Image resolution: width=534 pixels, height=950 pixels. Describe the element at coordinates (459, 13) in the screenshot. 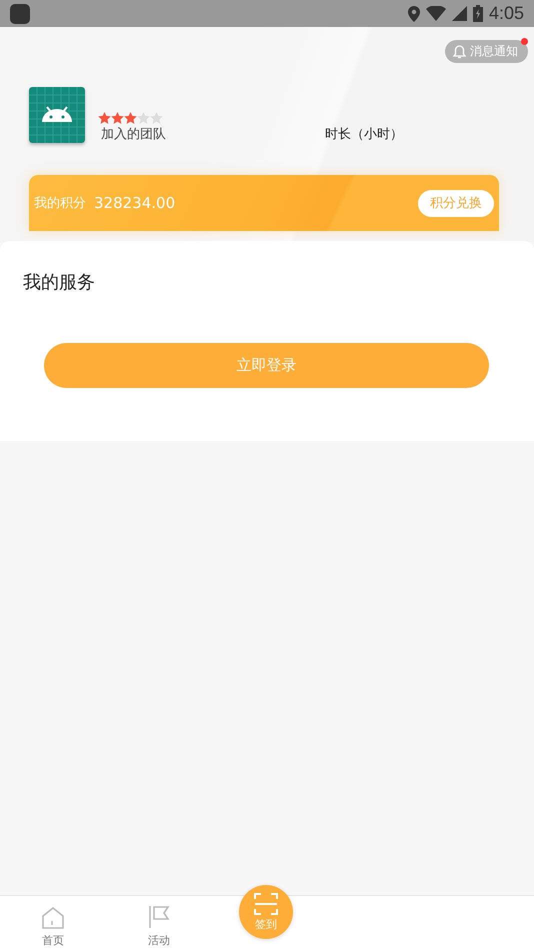

I see `signal-icon` at that location.